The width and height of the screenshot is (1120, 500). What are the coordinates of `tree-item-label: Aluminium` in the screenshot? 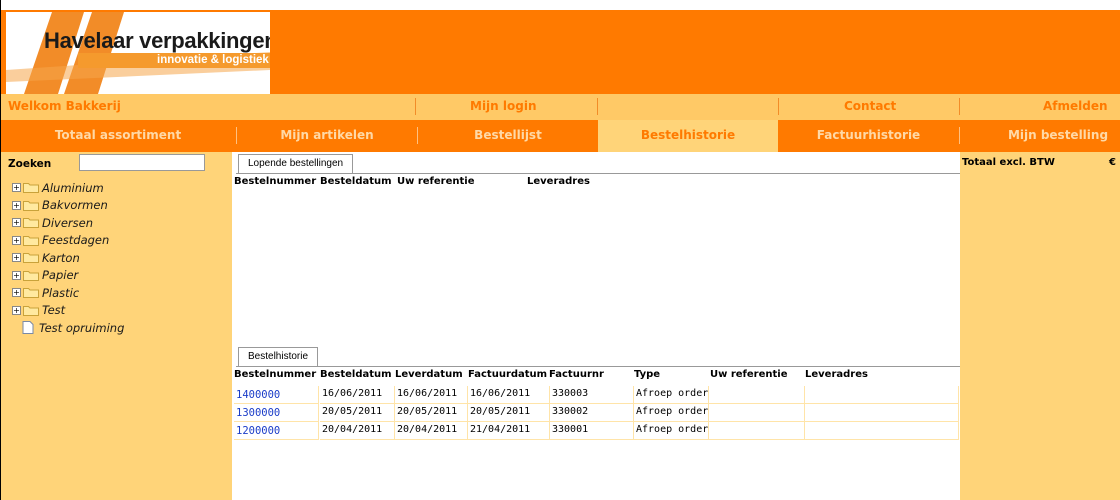 It's located at (73, 187).